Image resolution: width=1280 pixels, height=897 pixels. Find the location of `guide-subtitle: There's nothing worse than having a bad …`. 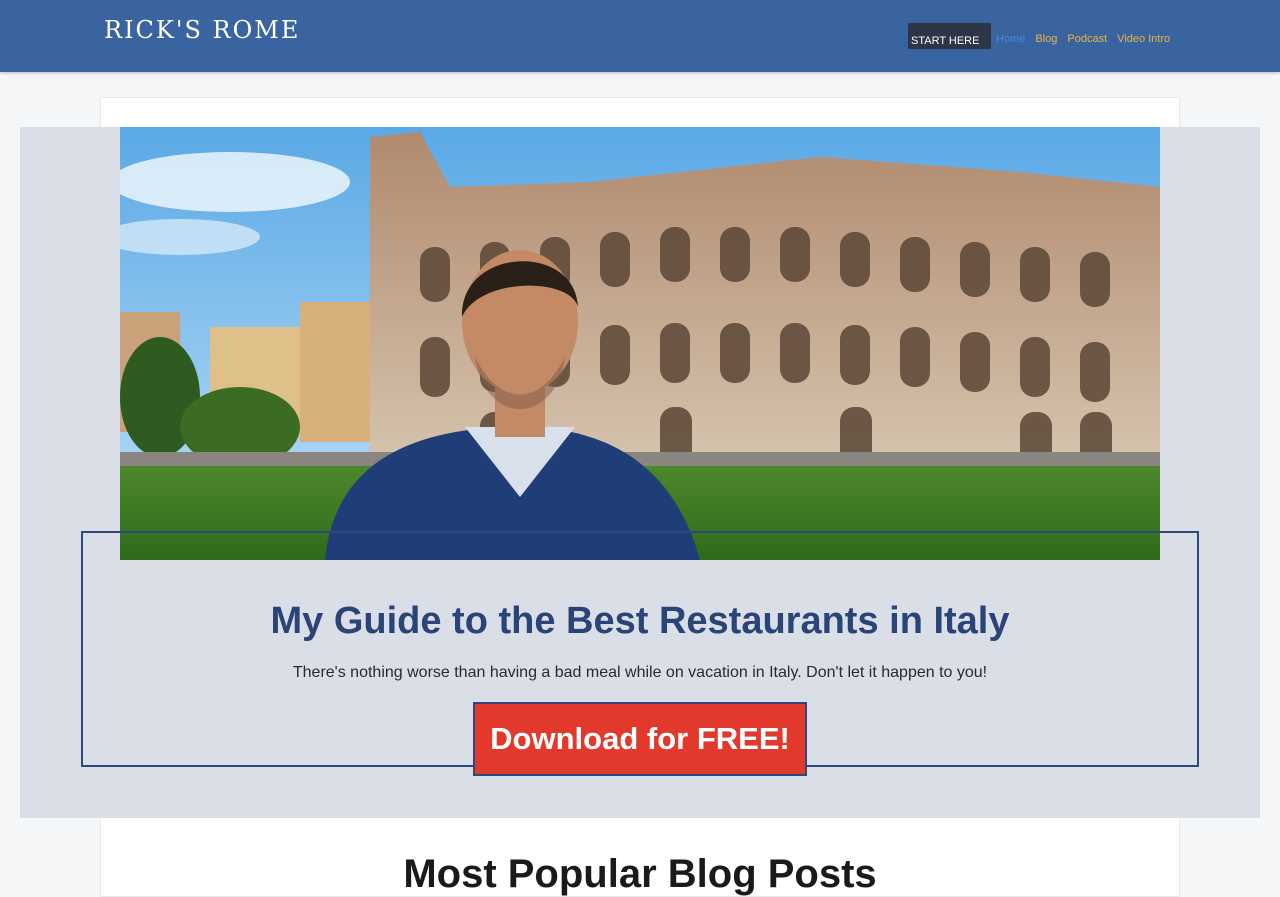

guide-subtitle: There's nothing worse than having a bad … is located at coordinates (640, 672).